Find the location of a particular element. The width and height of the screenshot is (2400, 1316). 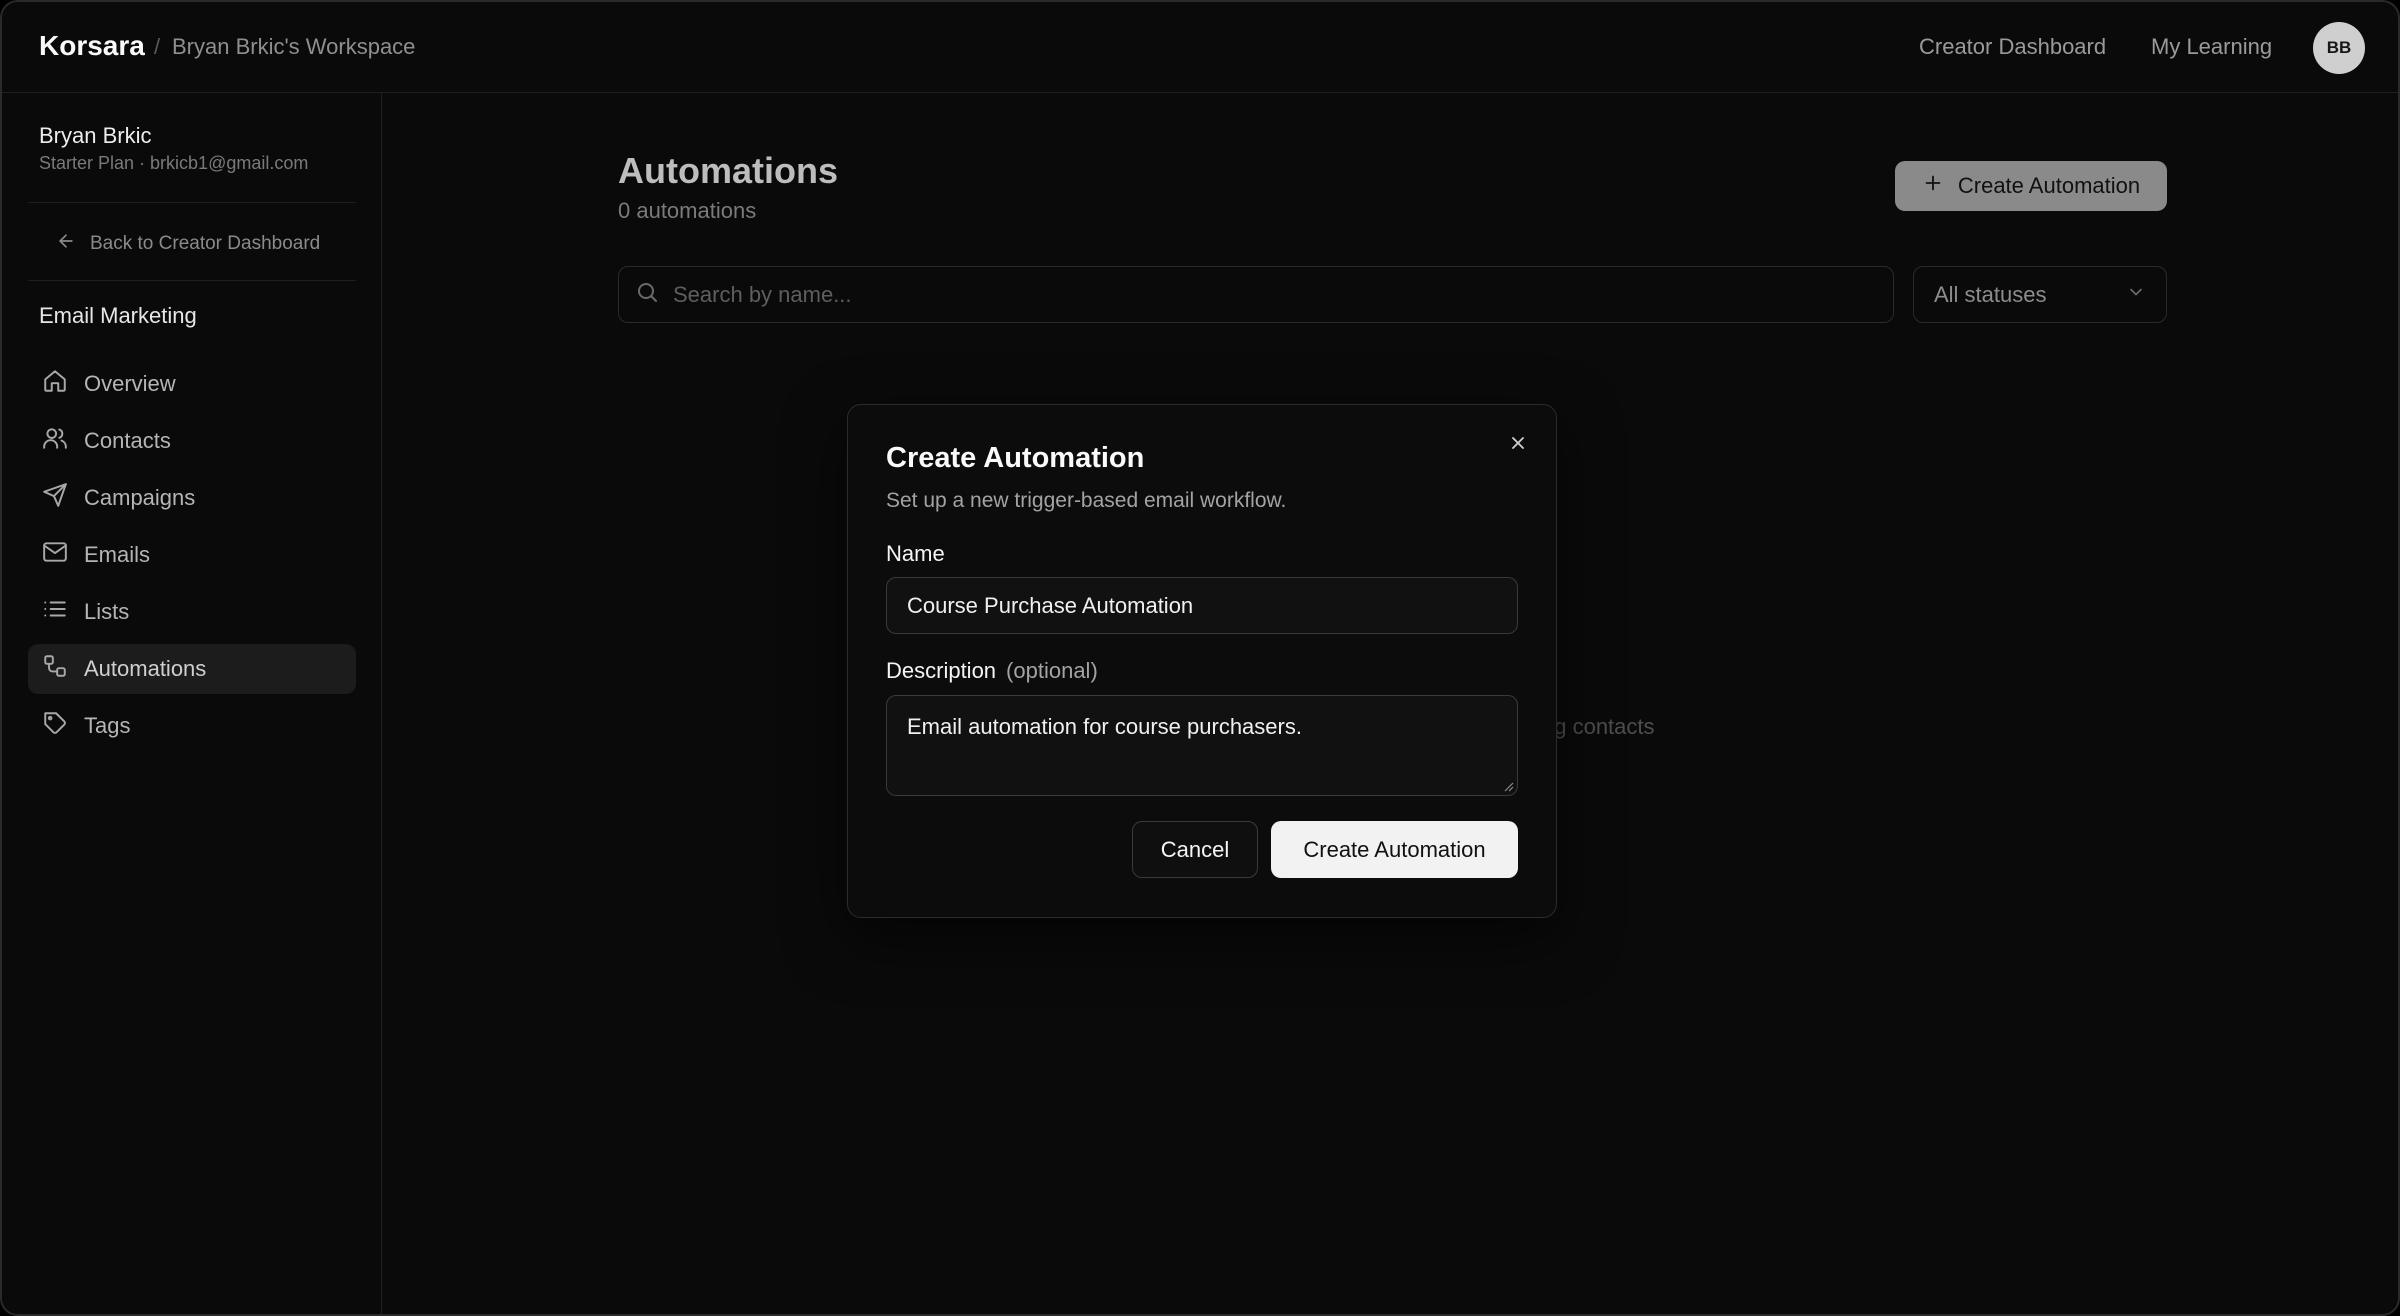

arrow-left-icon is located at coordinates (66, 244).